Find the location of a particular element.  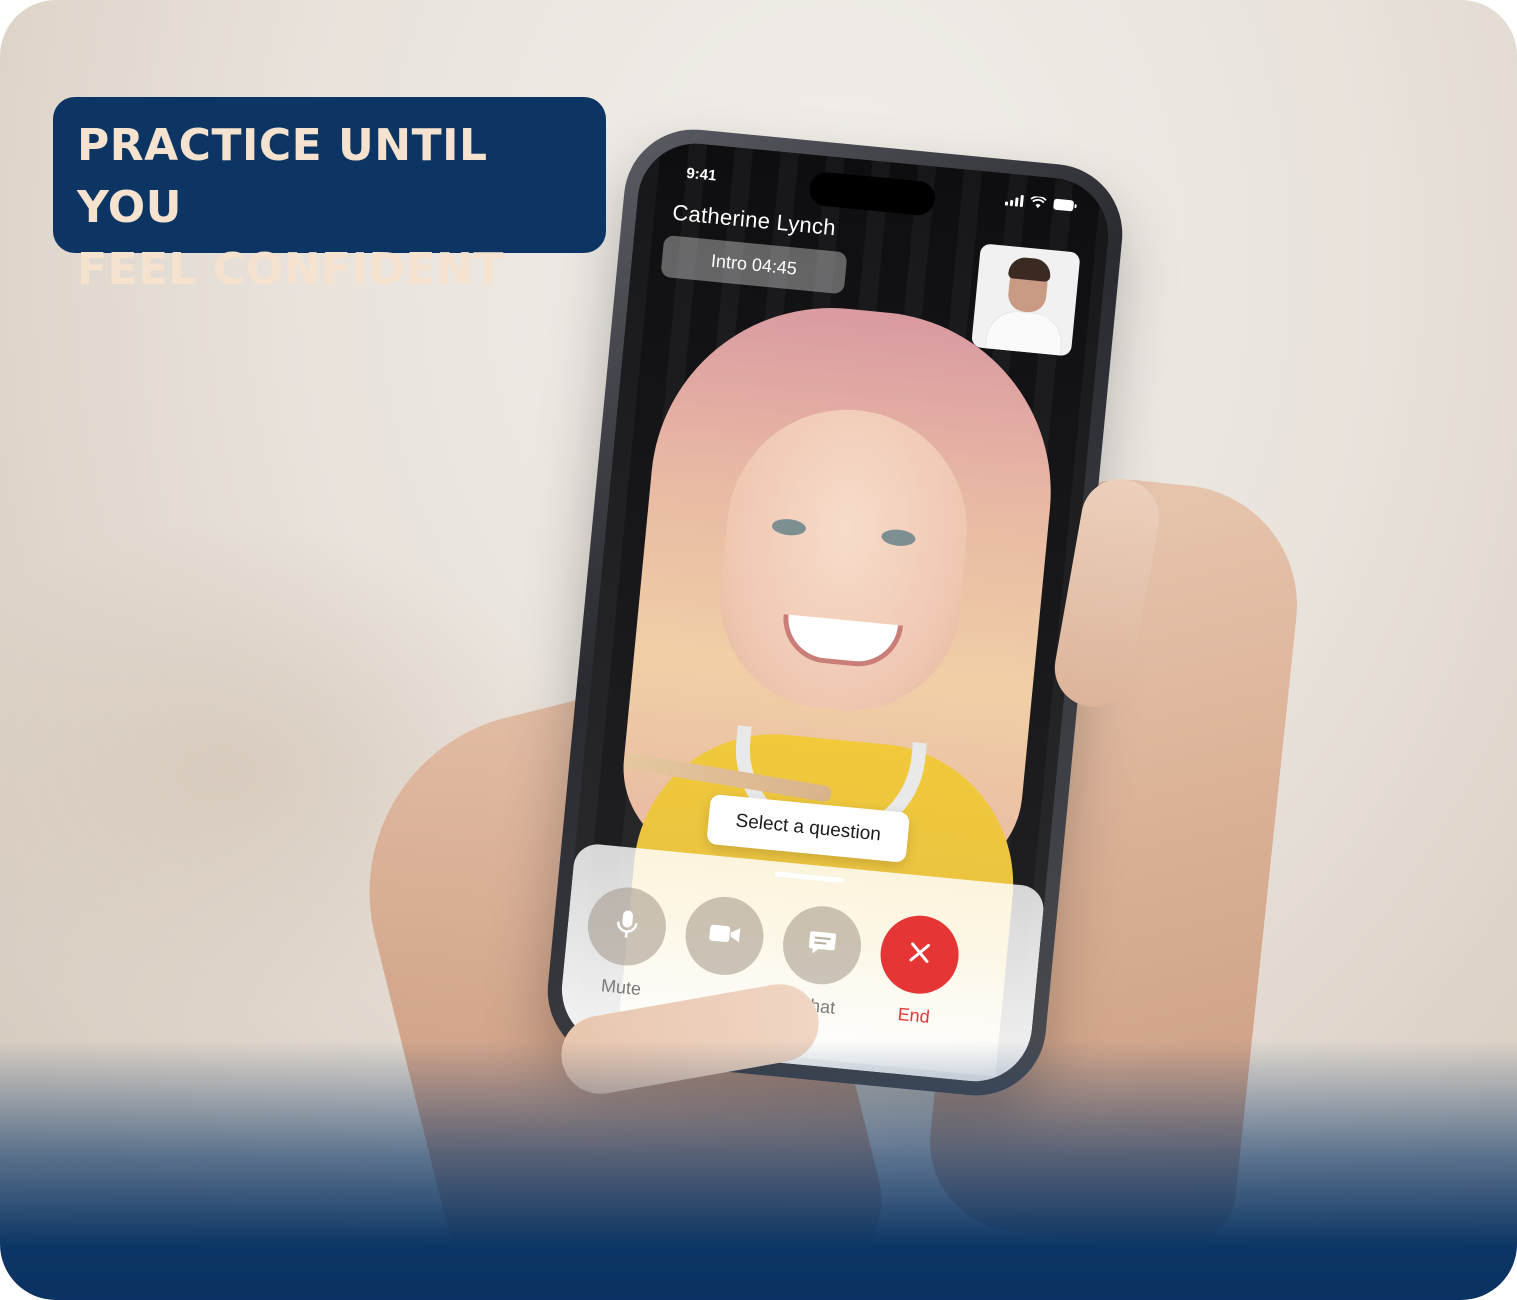

end-label: End is located at coordinates (913, 1015).